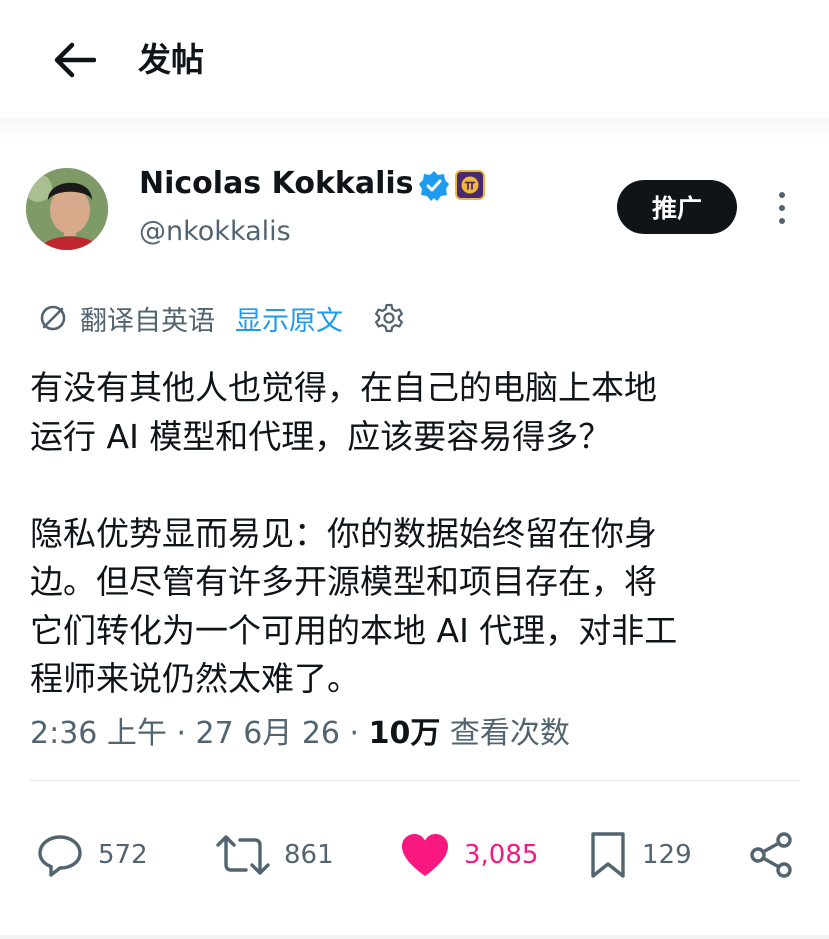 The width and height of the screenshot is (829, 939). What do you see at coordinates (505, 733) in the screenshot?
I see `views-label: 查看次数` at bounding box center [505, 733].